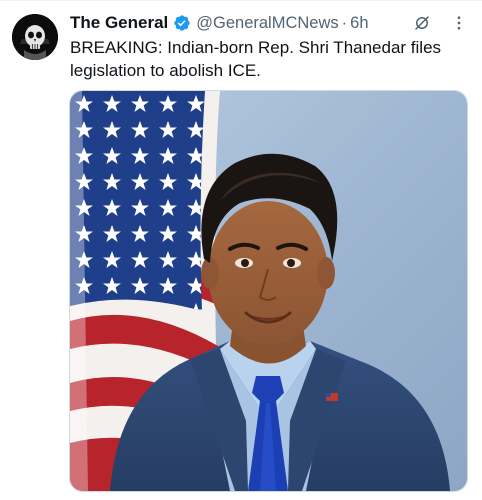  Describe the element at coordinates (359, 23) in the screenshot. I see `timestamp: 6h` at that location.